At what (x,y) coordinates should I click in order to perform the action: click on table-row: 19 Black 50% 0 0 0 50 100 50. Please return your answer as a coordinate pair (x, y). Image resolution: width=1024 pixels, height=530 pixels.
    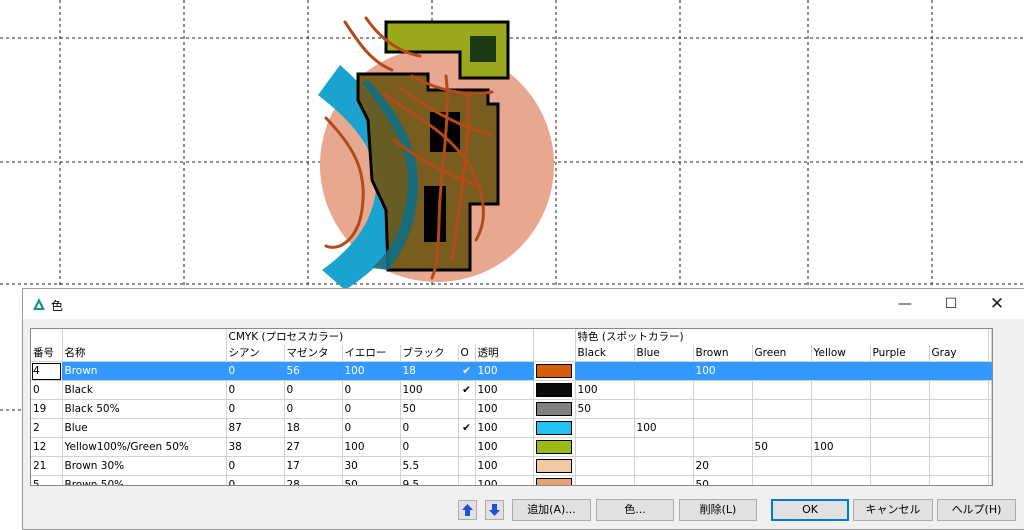
    Looking at the image, I should click on (511, 409).